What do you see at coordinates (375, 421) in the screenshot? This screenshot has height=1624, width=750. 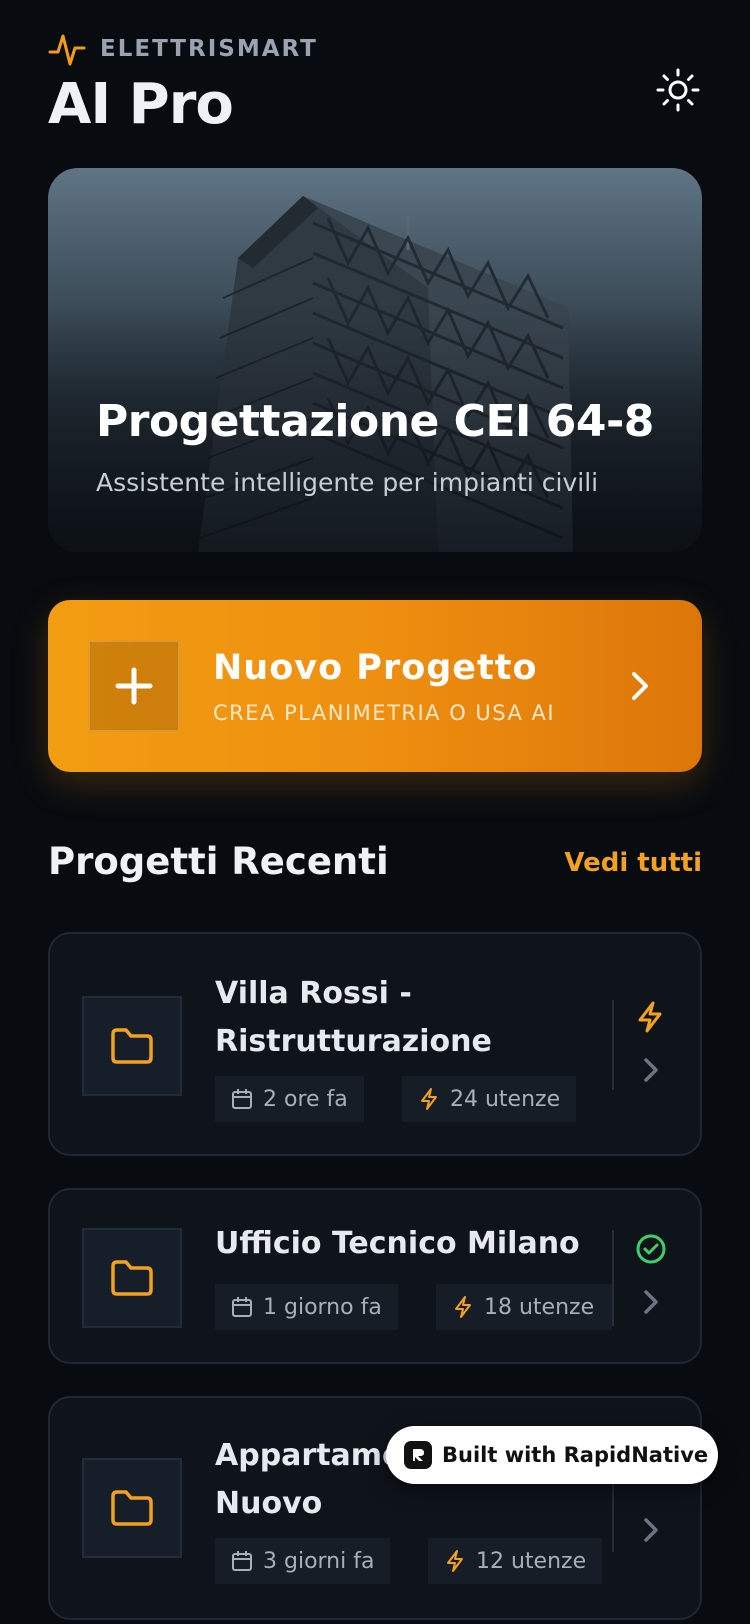 I see `hero-title: Progettazione CEI 64-8` at bounding box center [375, 421].